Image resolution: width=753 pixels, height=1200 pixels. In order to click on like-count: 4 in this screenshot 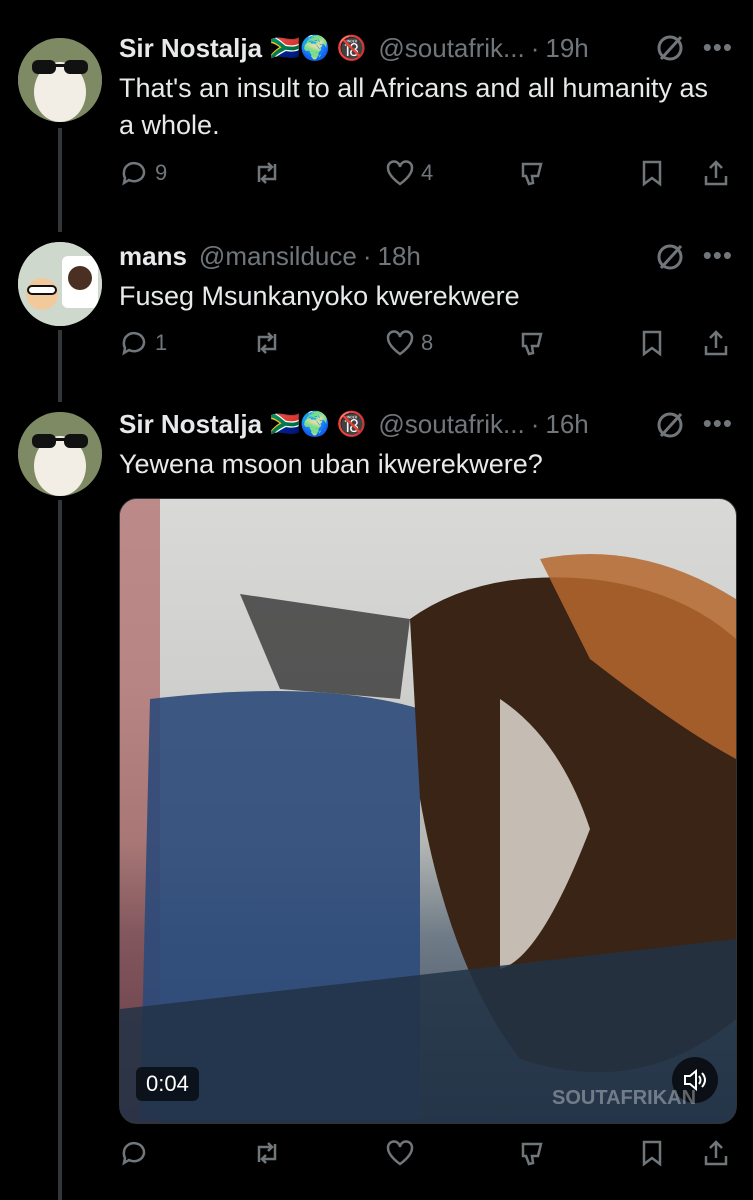, I will do `click(427, 172)`.